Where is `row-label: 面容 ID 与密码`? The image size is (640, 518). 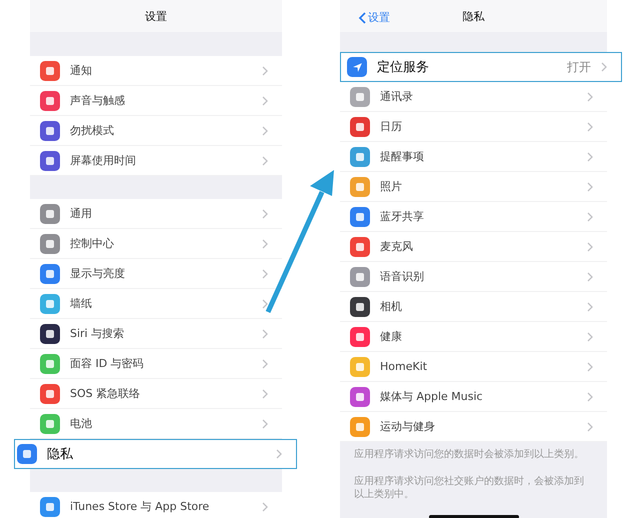 row-label: 面容 ID 与密码 is located at coordinates (107, 363).